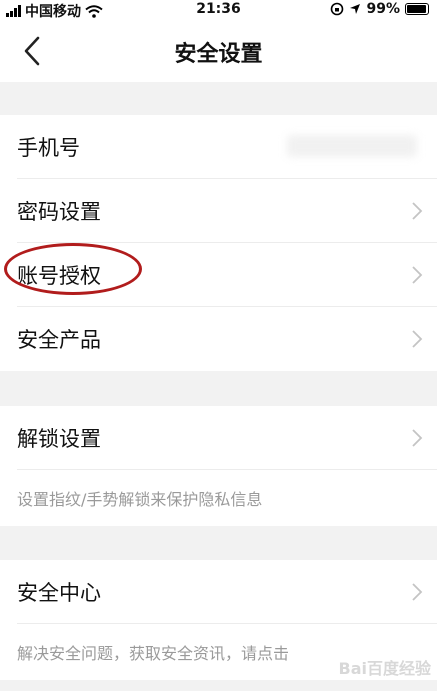 The width and height of the screenshot is (437, 691). I want to click on security-center-item: 安全中心, so click(218, 592).